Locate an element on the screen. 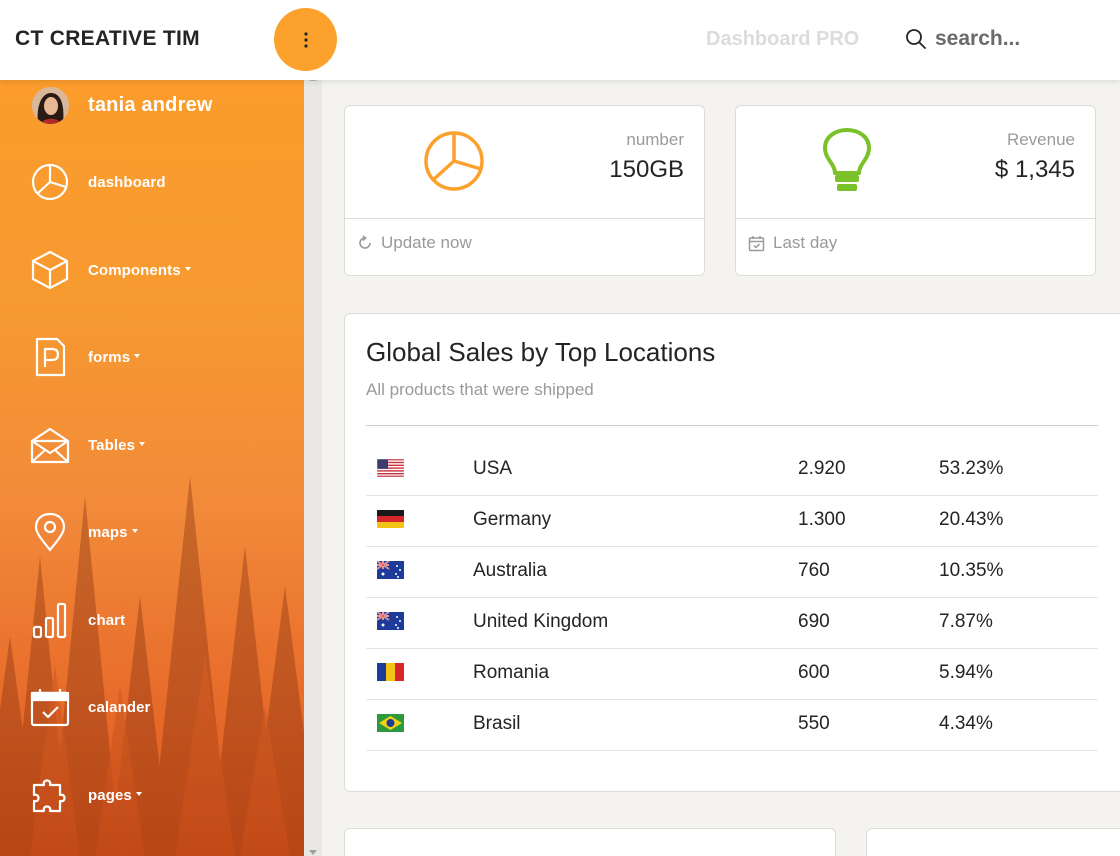 This screenshot has height=856, width=1120. sales-percent: 10.35% is located at coordinates (971, 570).